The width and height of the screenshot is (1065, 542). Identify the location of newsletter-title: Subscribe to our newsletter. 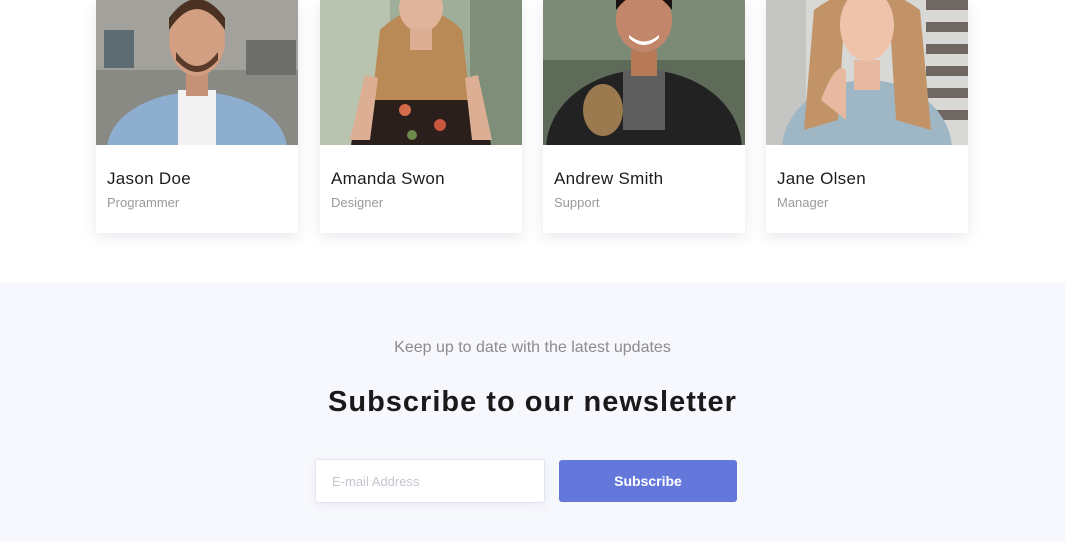
(532, 402).